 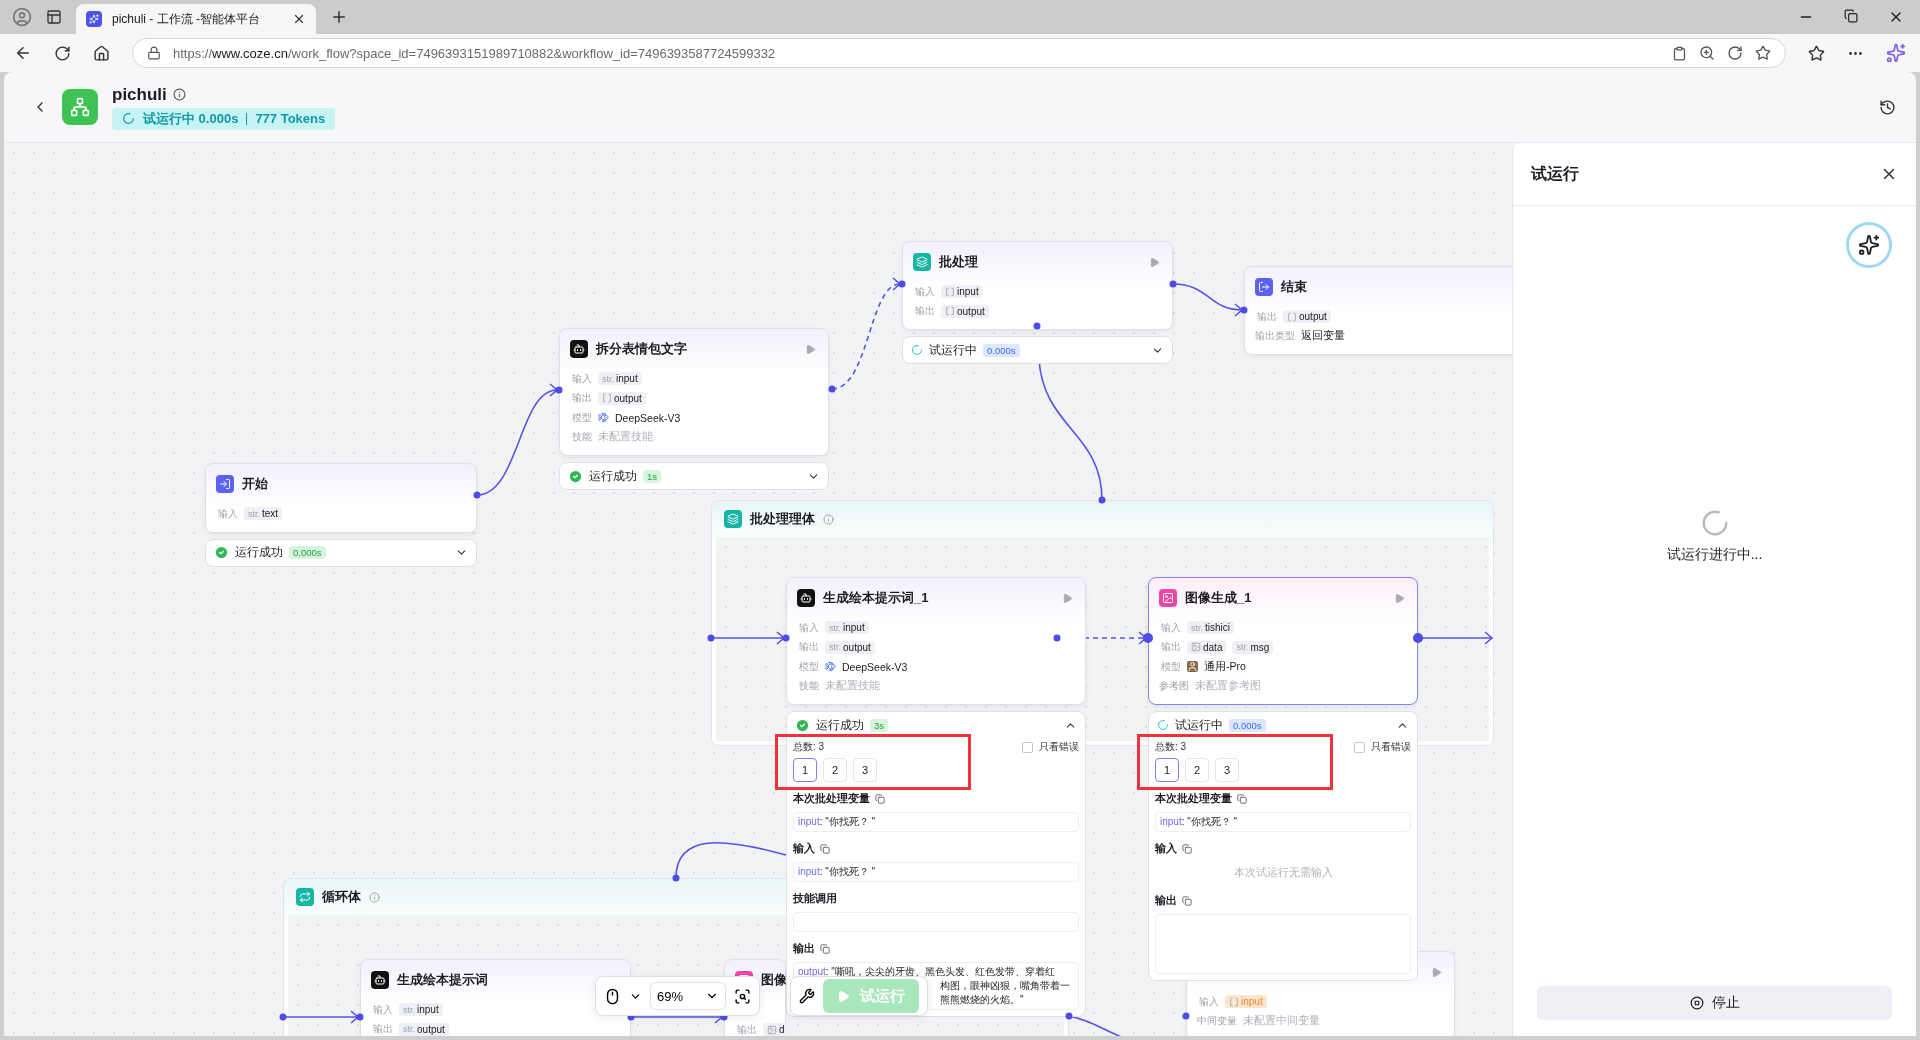 What do you see at coordinates (1735, 53) in the screenshot?
I see `refresh-icon` at bounding box center [1735, 53].